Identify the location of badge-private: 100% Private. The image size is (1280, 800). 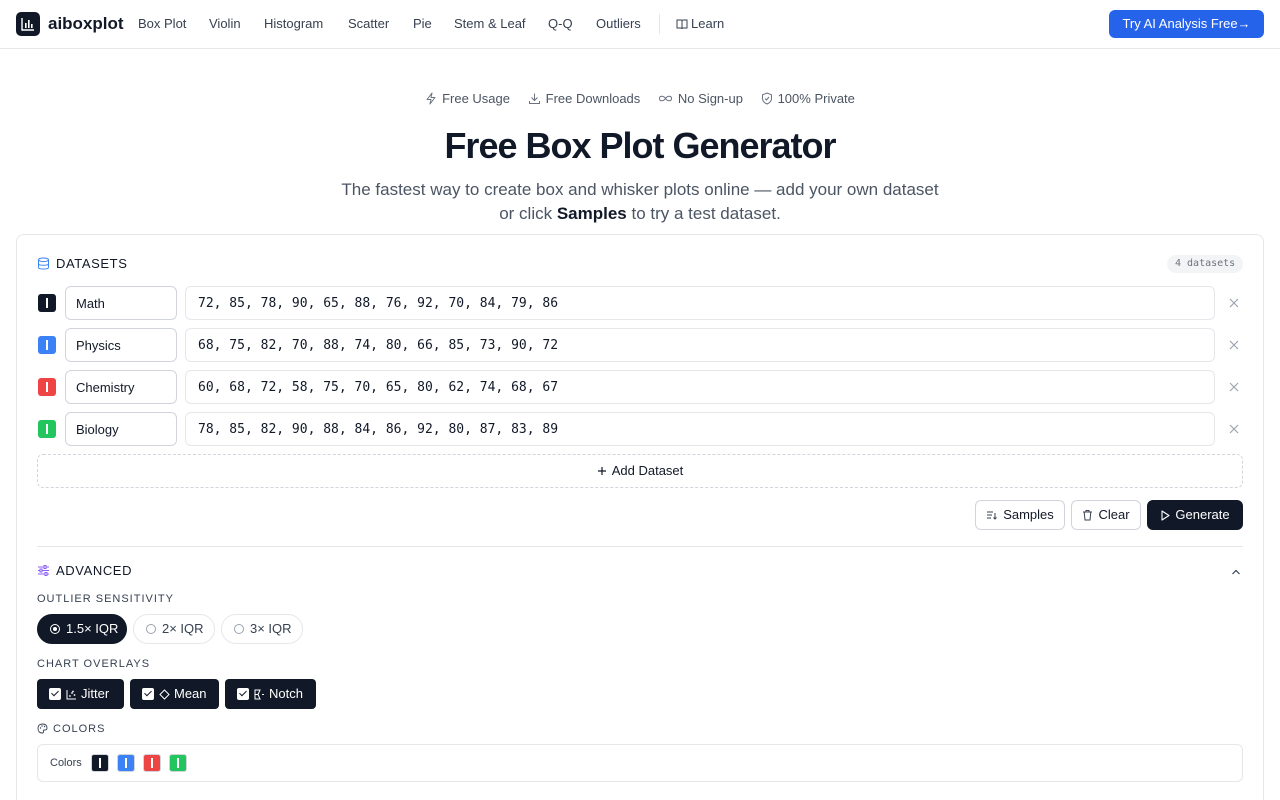
(808, 99).